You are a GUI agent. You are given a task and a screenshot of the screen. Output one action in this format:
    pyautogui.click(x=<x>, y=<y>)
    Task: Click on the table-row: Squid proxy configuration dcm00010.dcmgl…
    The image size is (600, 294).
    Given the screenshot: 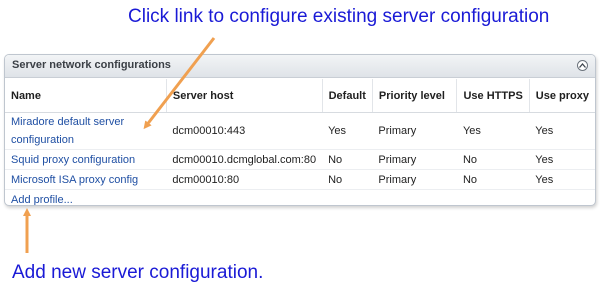 What is the action you would take?
    pyautogui.click(x=300, y=159)
    